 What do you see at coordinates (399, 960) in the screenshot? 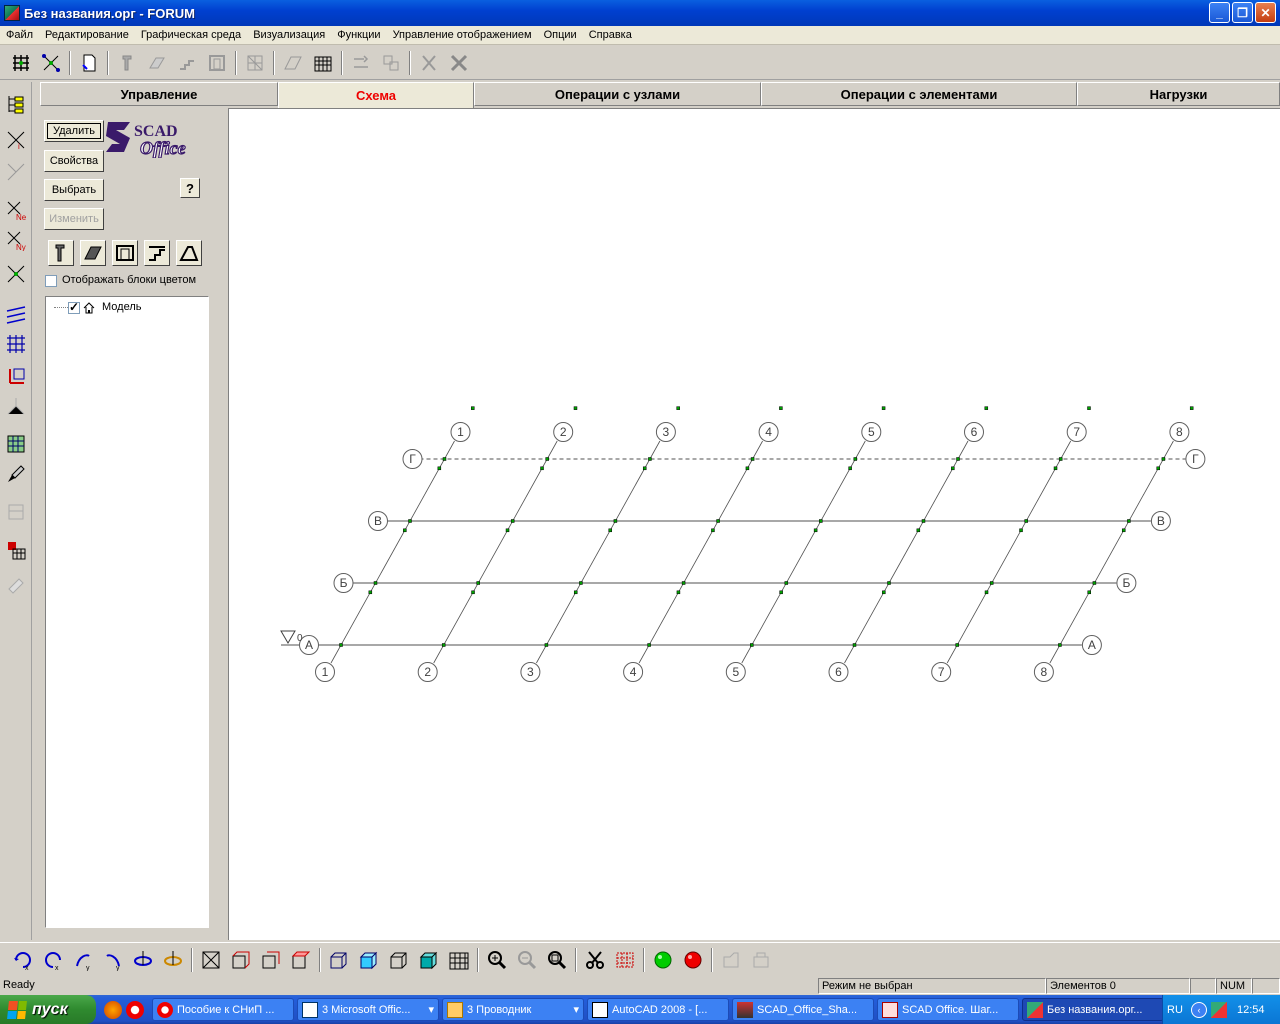
I see `cube-outline-icon` at bounding box center [399, 960].